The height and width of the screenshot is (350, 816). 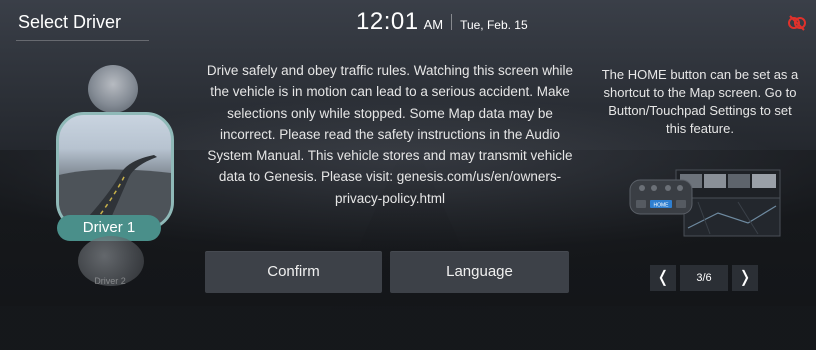 I want to click on driver-profile-image-previous, so click(x=113, y=89).